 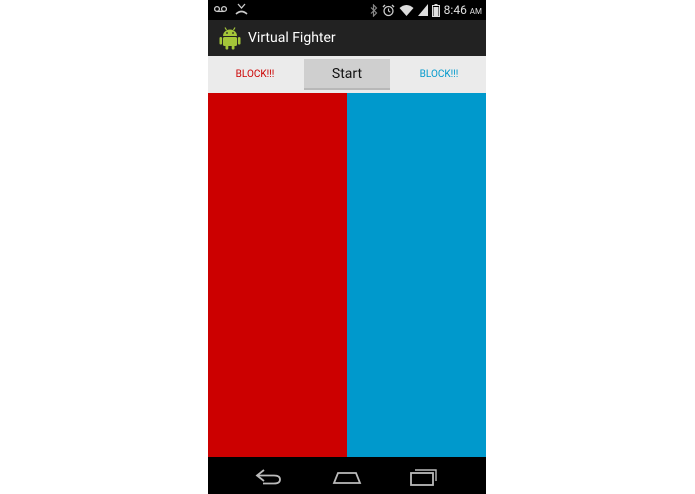 I want to click on android-robot-icon, so click(x=230, y=38).